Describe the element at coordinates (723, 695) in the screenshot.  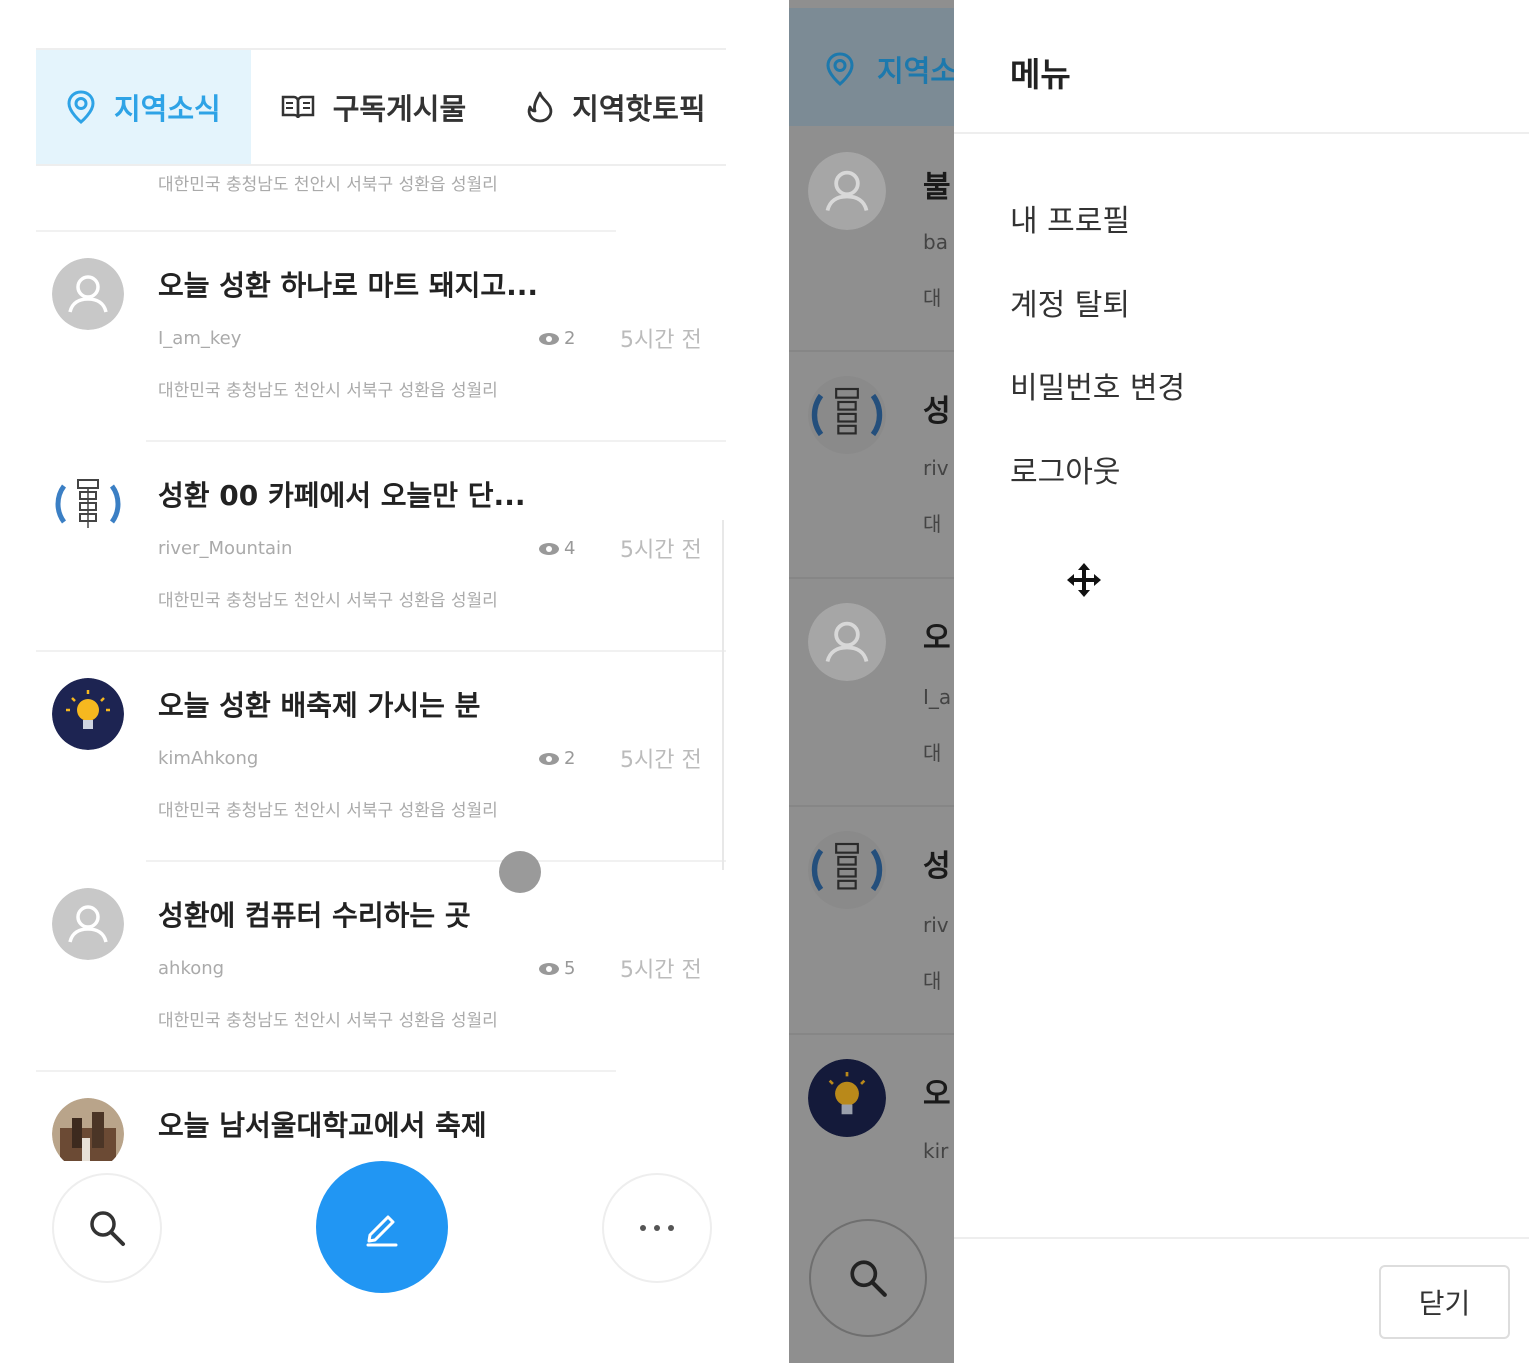
I see `scrollbar` at that location.